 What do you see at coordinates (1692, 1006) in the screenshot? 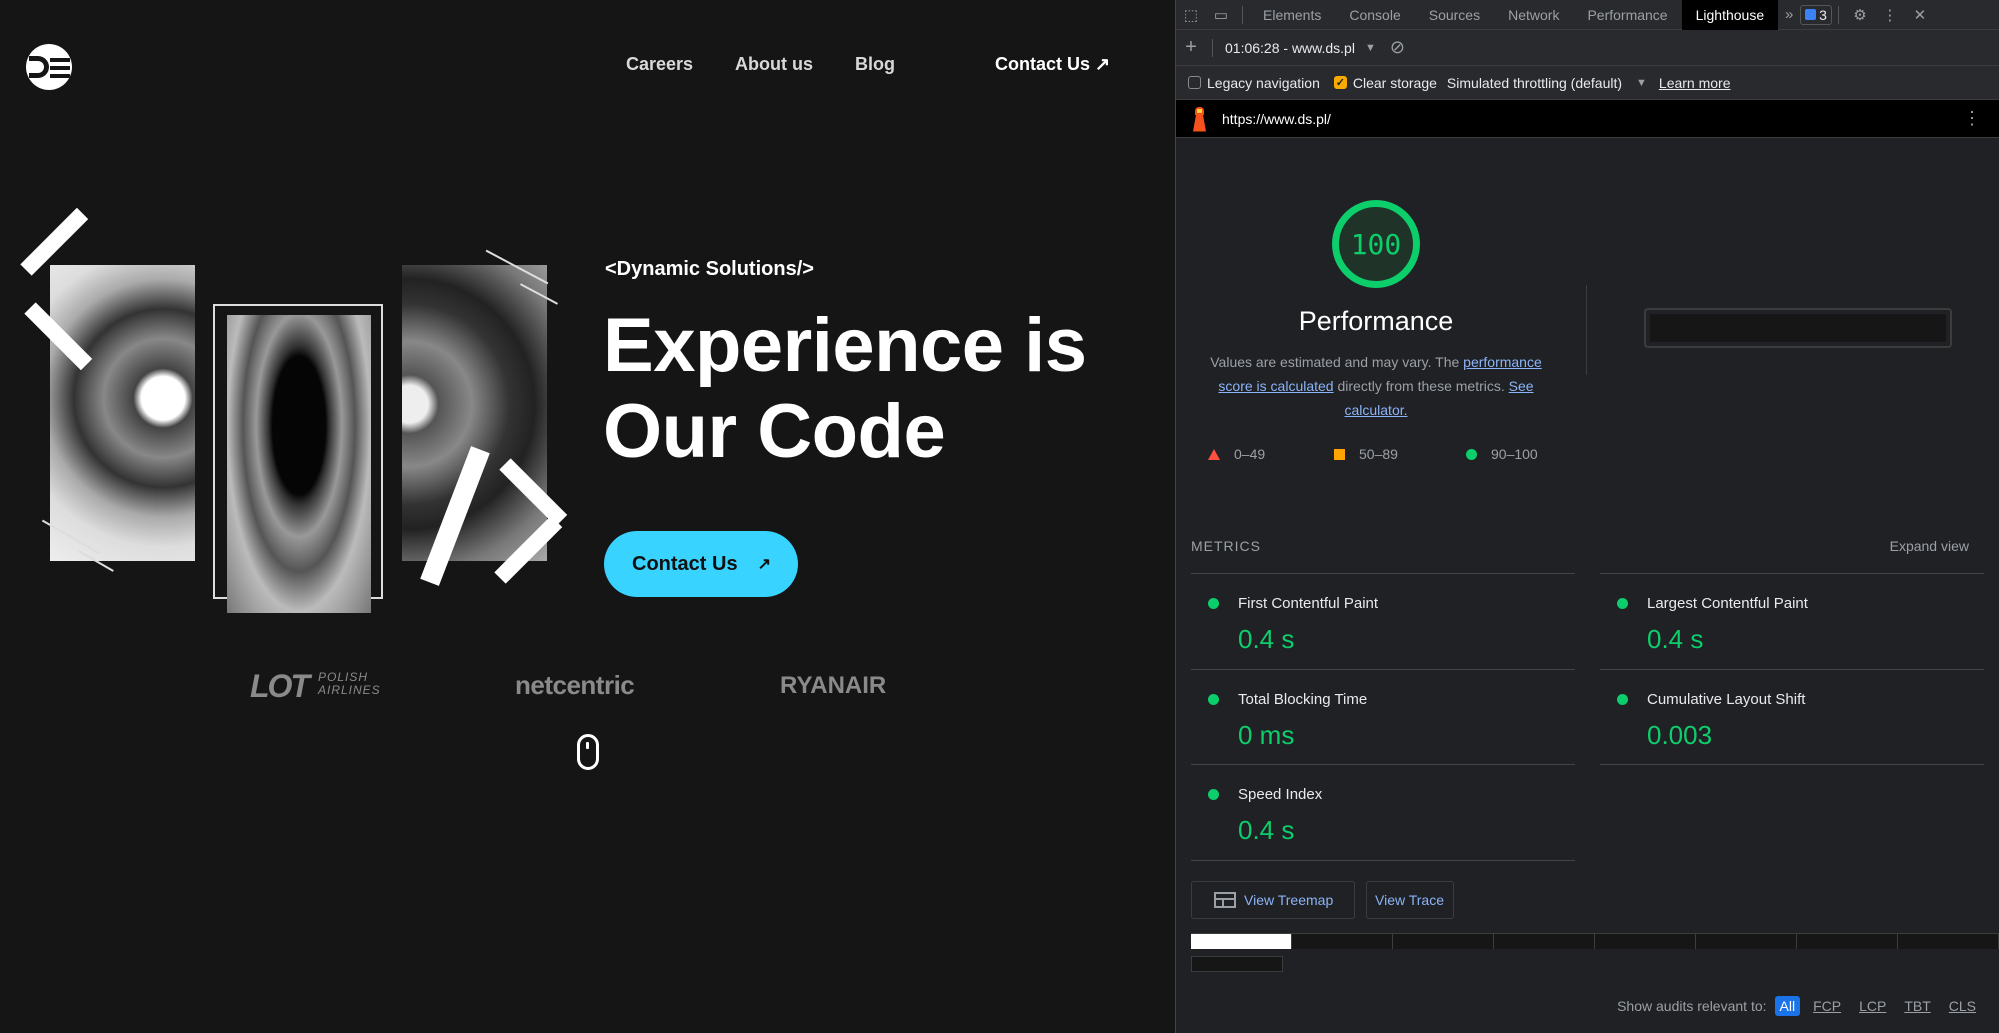
I see `audit-filter-label: Show audits relevant to:` at bounding box center [1692, 1006].